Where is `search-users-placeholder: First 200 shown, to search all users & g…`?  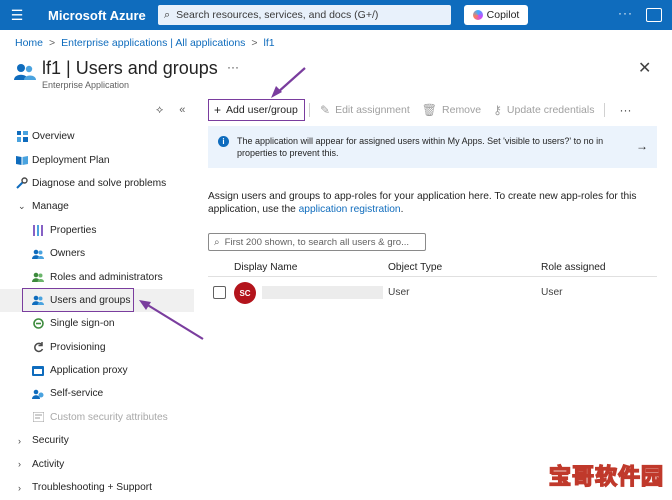 search-users-placeholder: First 200 shown, to search all users & g… is located at coordinates (317, 242).